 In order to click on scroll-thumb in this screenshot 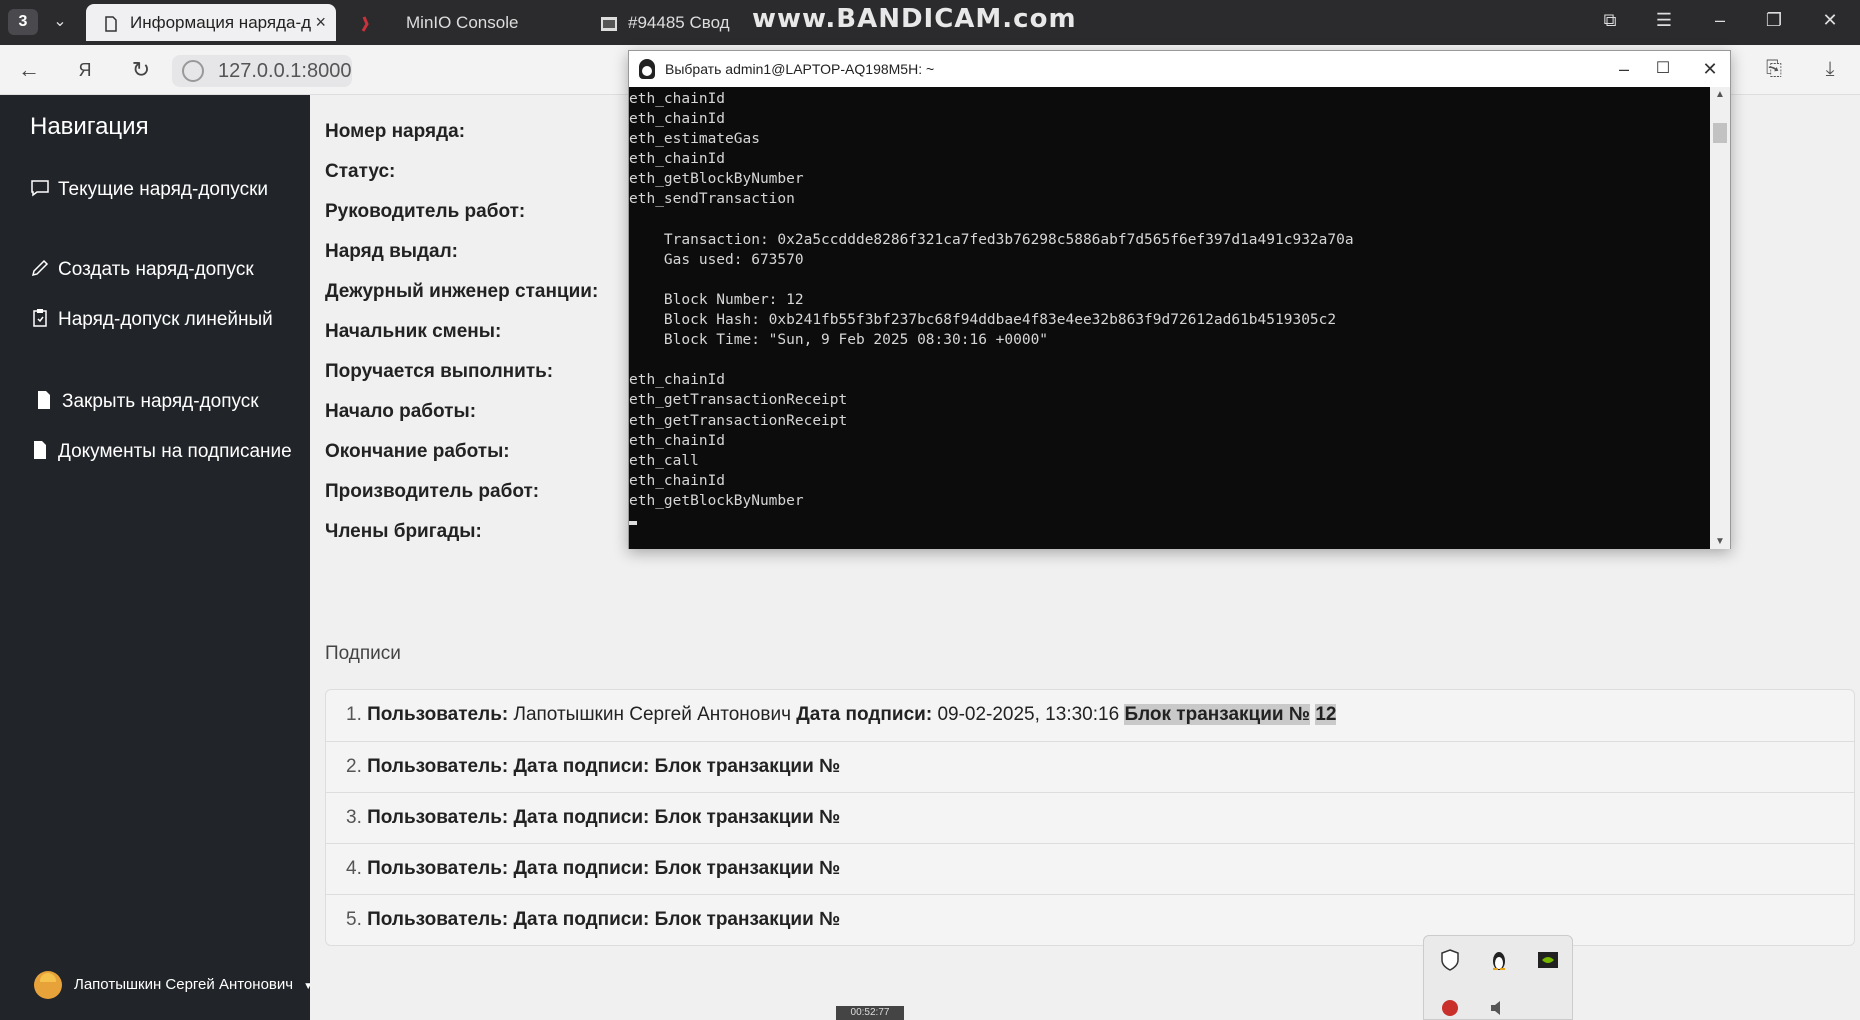, I will do `click(1720, 133)`.